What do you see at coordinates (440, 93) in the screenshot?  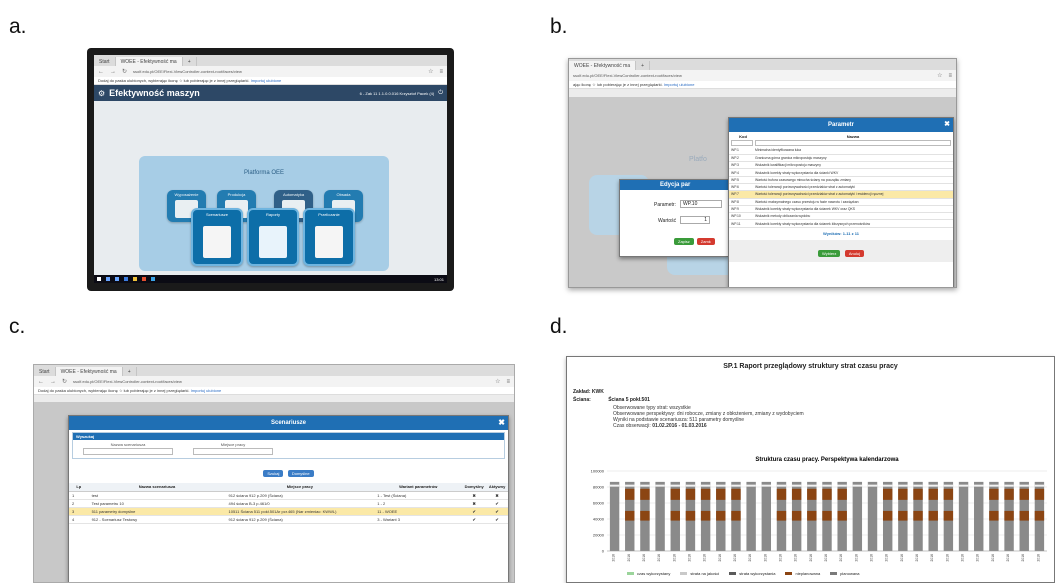 I see `power-icon: ⏻` at bounding box center [440, 93].